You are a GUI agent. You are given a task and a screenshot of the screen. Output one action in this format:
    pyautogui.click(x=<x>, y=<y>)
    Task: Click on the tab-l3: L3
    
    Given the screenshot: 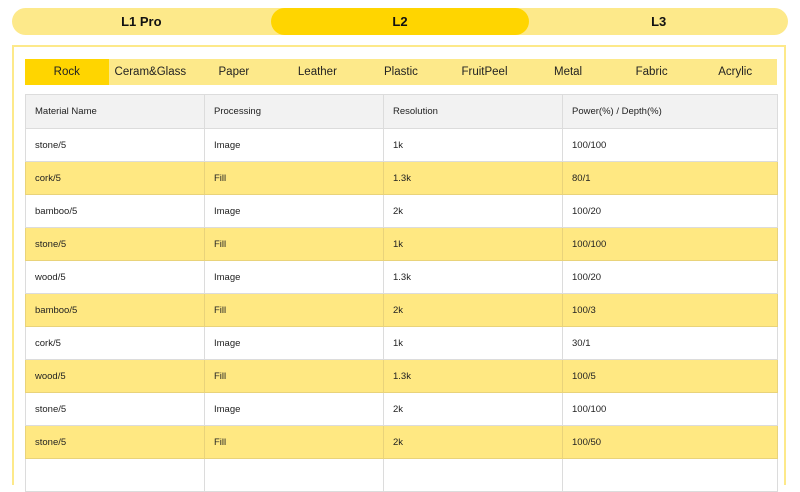 What is the action you would take?
    pyautogui.click(x=658, y=21)
    